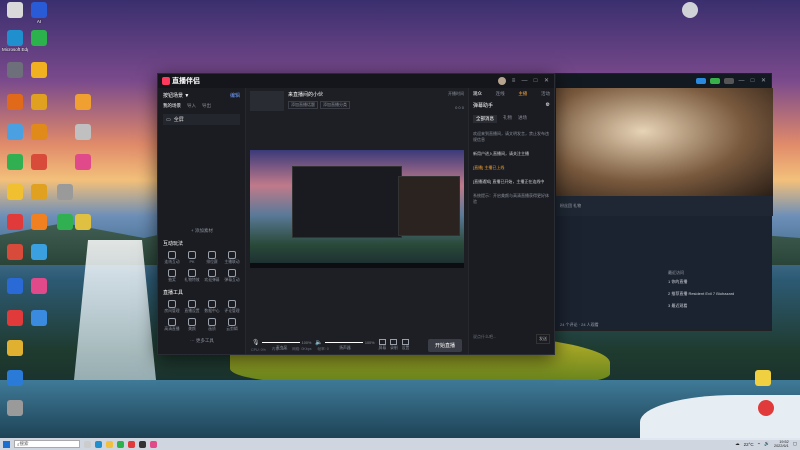 Image resolution: width=800 pixels, height=450 pixels. I want to click on scene-tab: 我的场景, so click(172, 106).